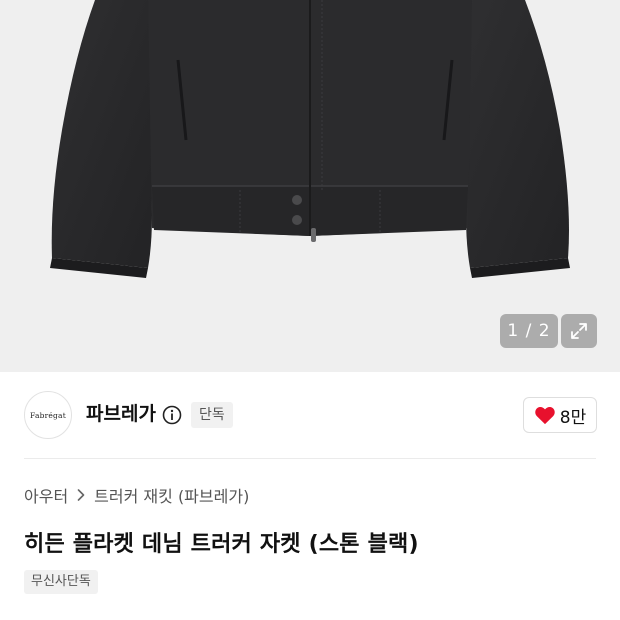 This screenshot has height=620, width=620. I want to click on brand-logo: Fabrégat, so click(48, 415).